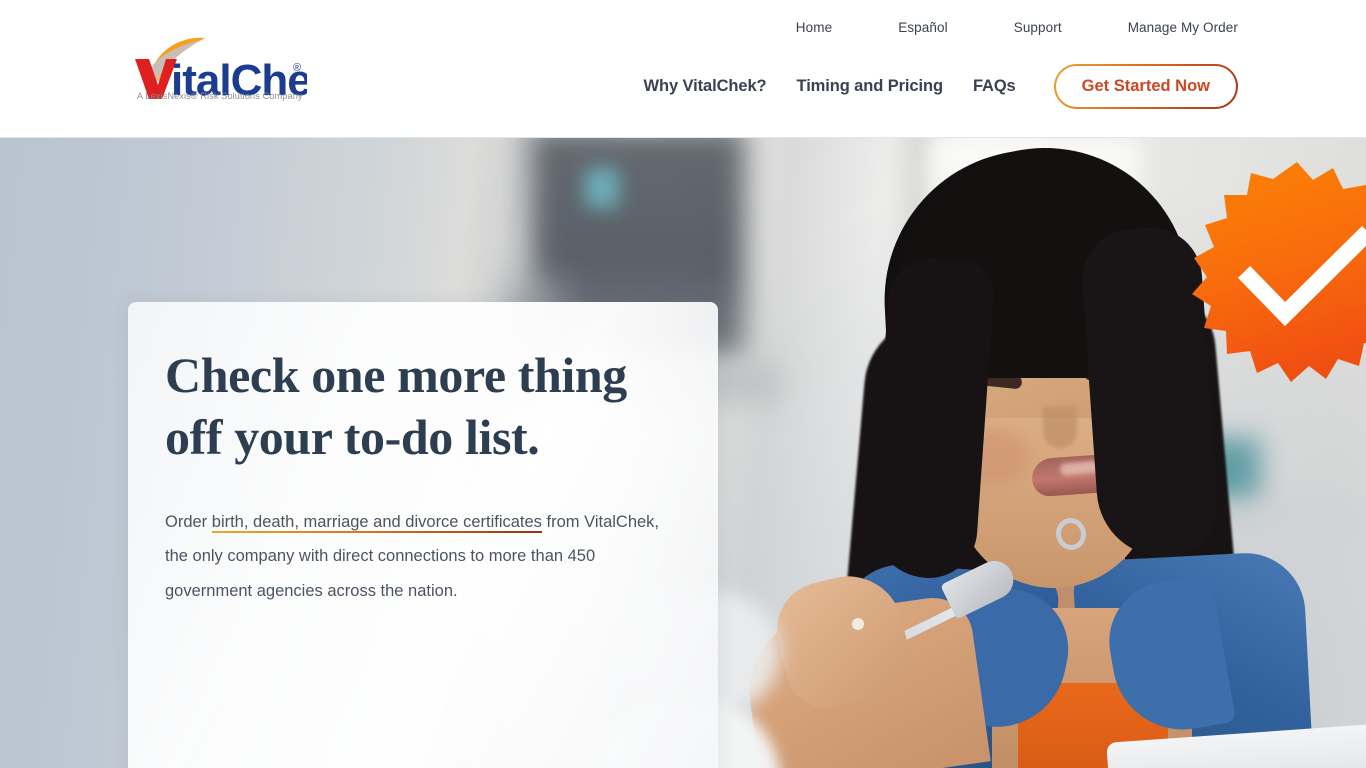 Image resolution: width=1366 pixels, height=768 pixels. I want to click on hero-description-before: Order, so click(188, 522).